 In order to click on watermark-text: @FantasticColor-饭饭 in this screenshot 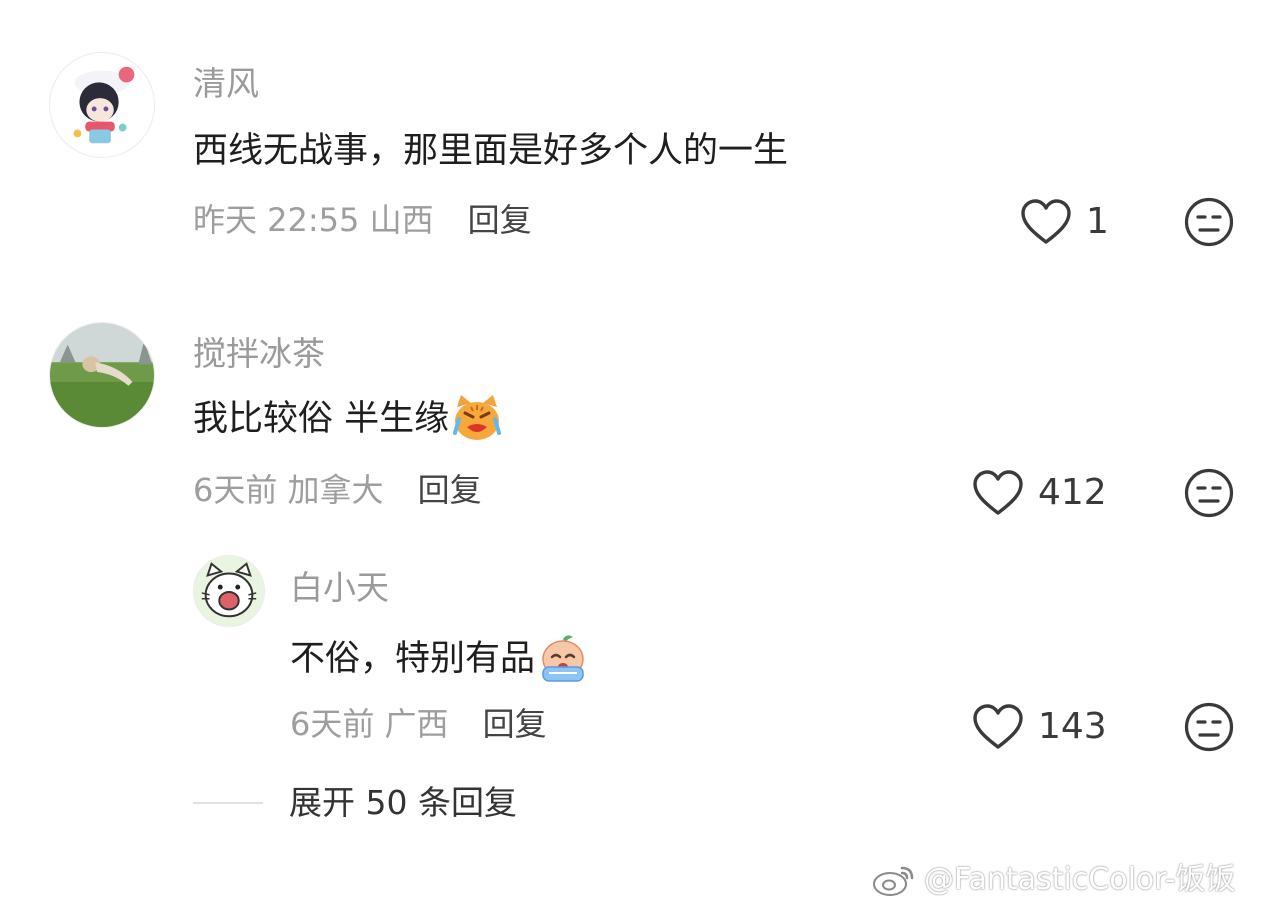, I will do `click(1080, 879)`.